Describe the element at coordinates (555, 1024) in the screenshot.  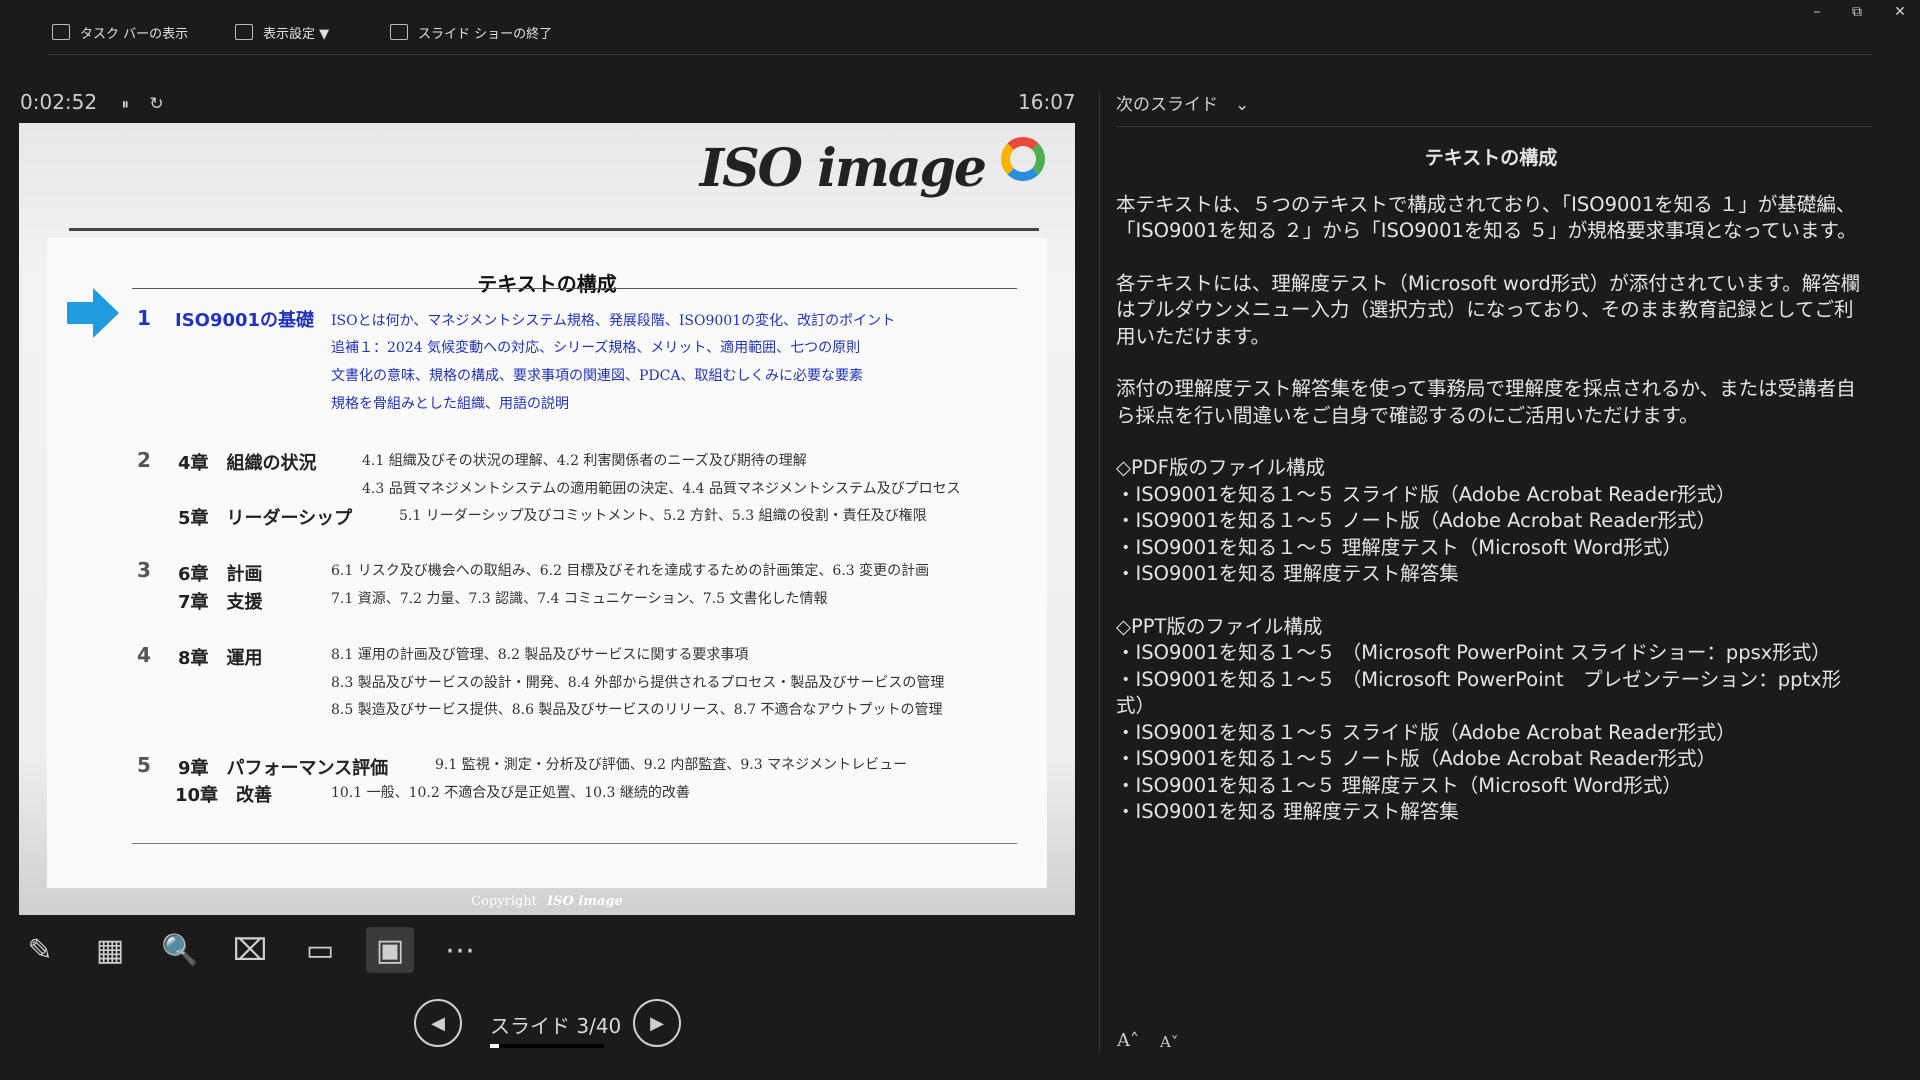
I see `slide-counter: スライド 3/40` at that location.